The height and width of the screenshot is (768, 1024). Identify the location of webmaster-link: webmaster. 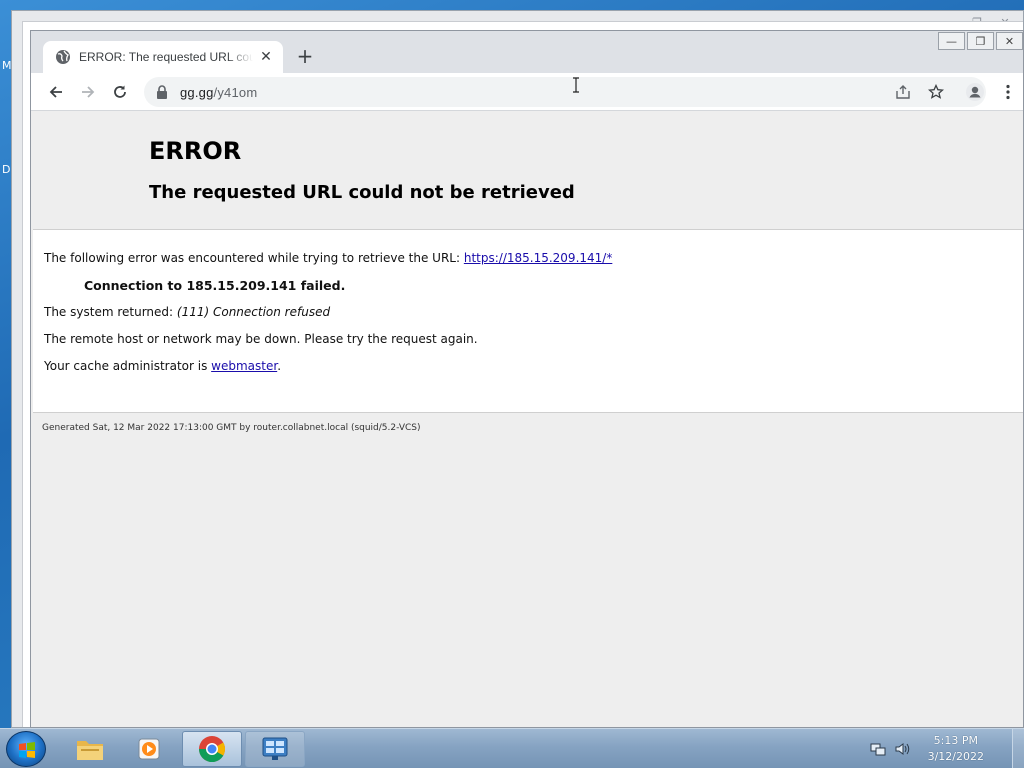
(244, 366).